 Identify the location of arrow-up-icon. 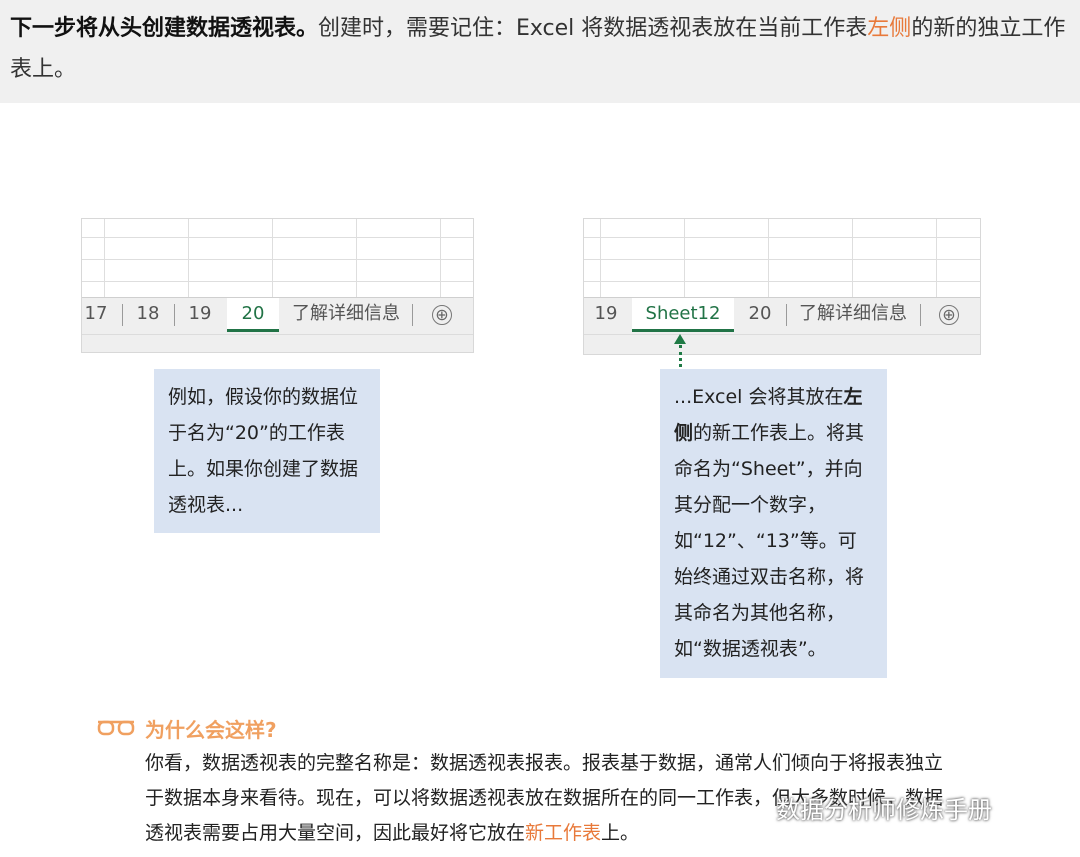
(680, 339).